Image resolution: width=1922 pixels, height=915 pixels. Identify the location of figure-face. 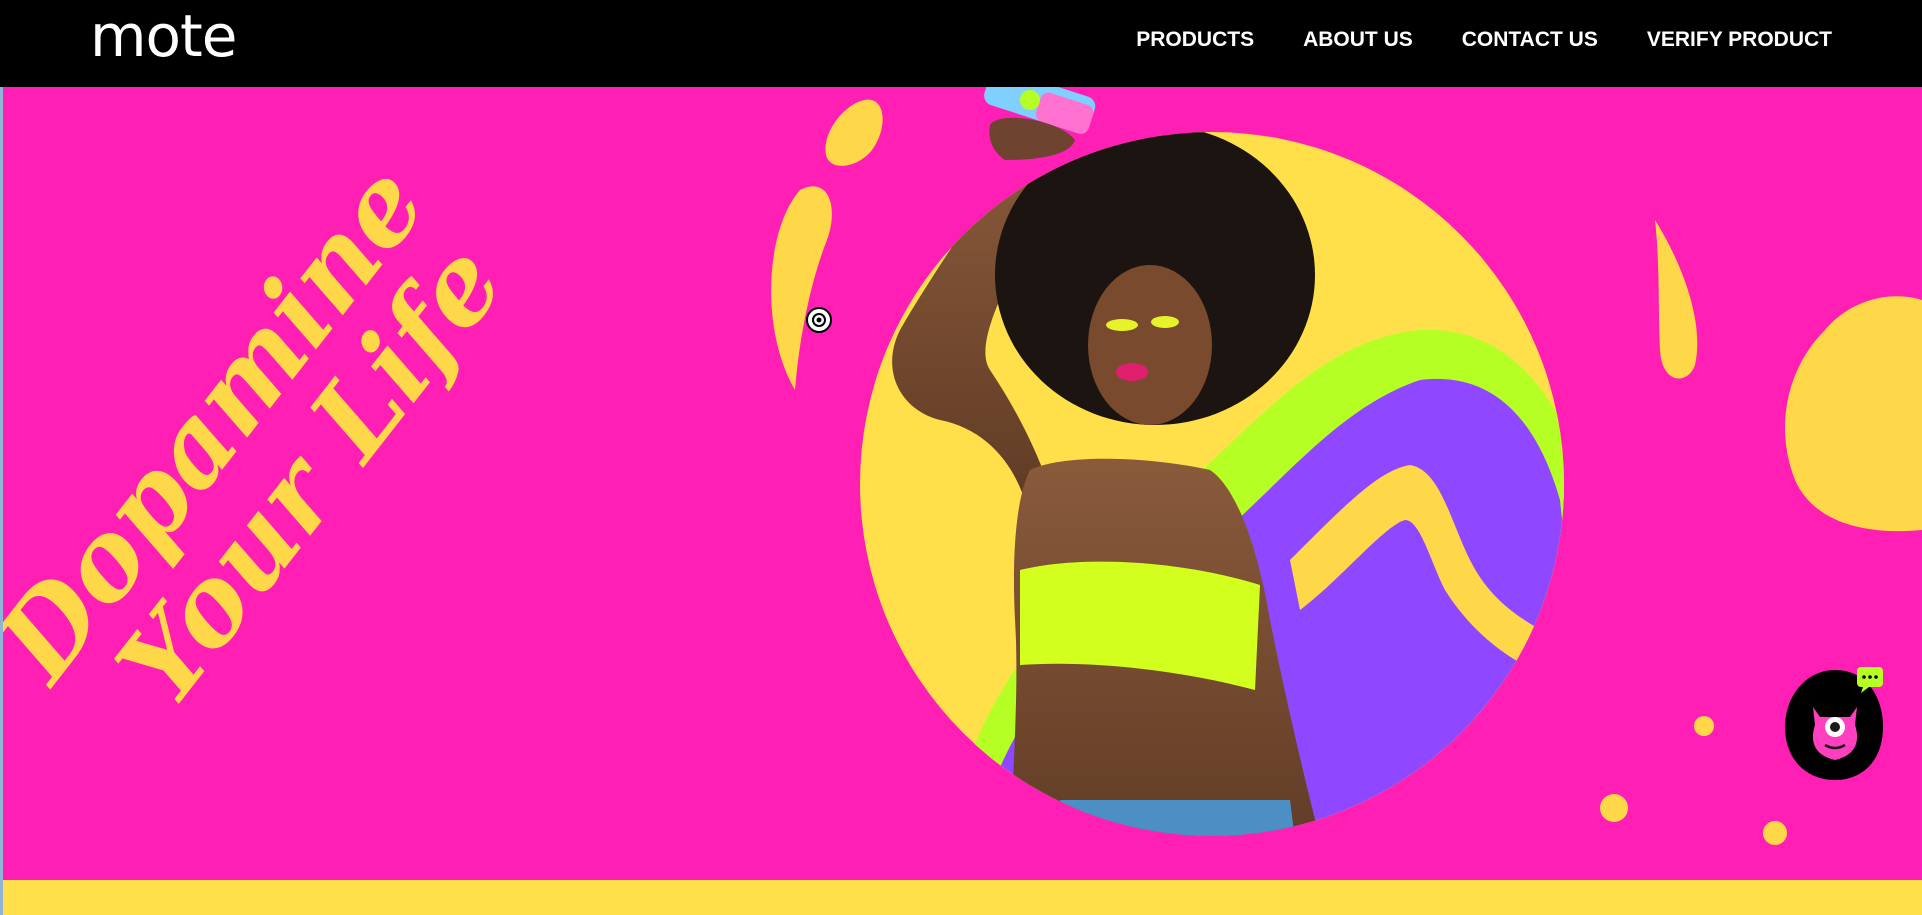
(1150, 345).